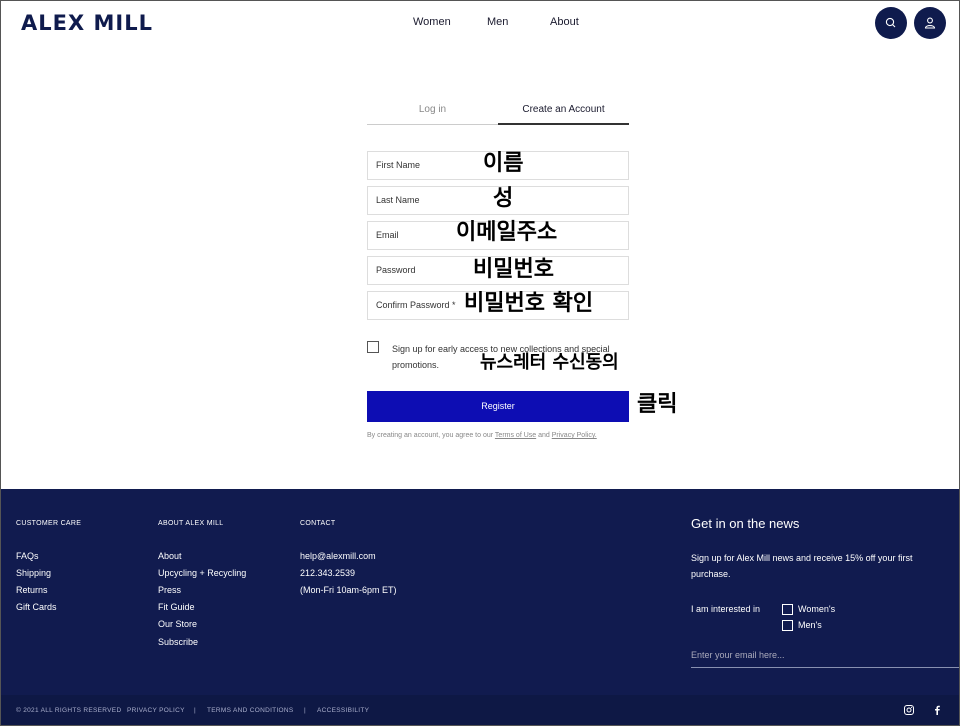 The width and height of the screenshot is (960, 726). What do you see at coordinates (726, 609) in the screenshot?
I see `interest-label: I am interested in` at bounding box center [726, 609].